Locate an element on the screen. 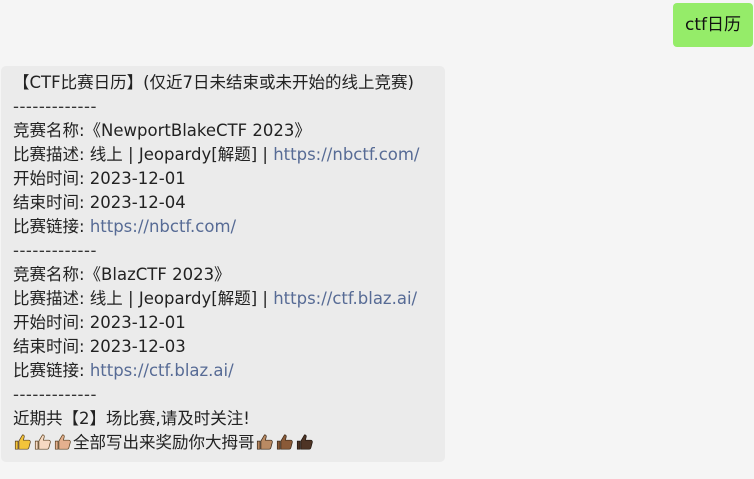 This screenshot has width=754, height=479. message-header: 【CTF比赛日历】(仅近7日未结束或未开始的线上竞赛) is located at coordinates (213, 82).